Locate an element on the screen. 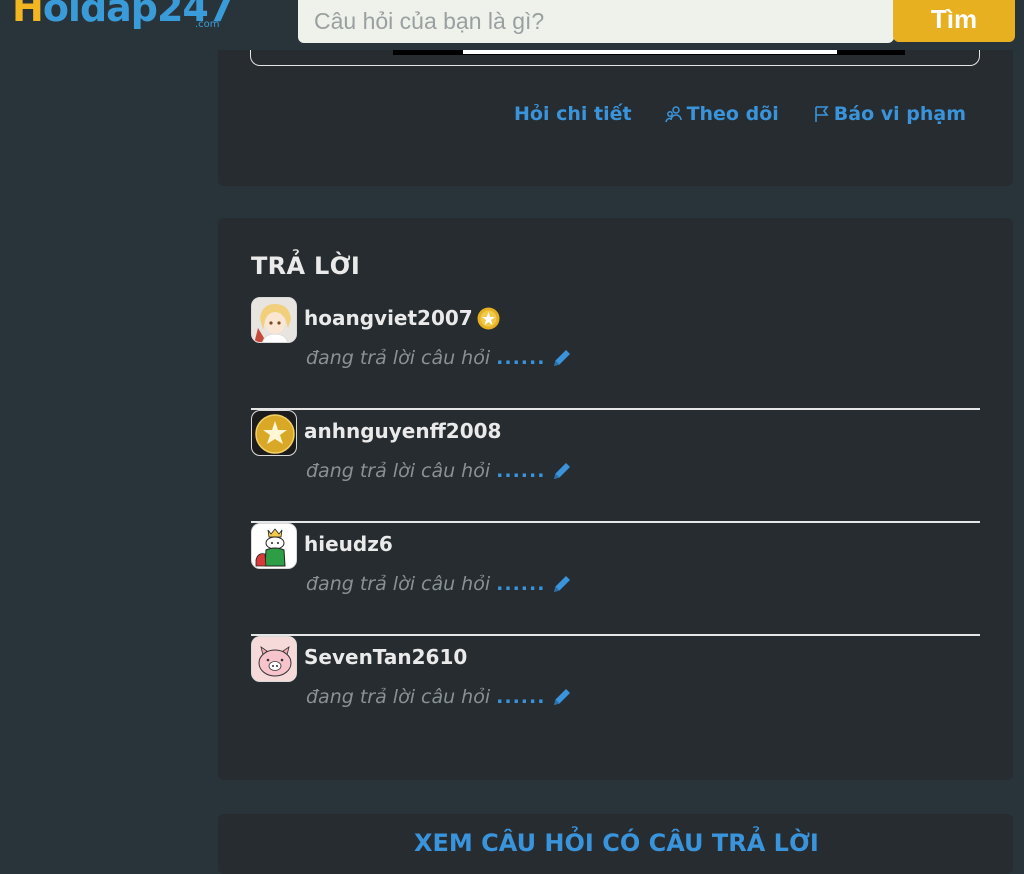  logo-suffix: .com is located at coordinates (207, 24).